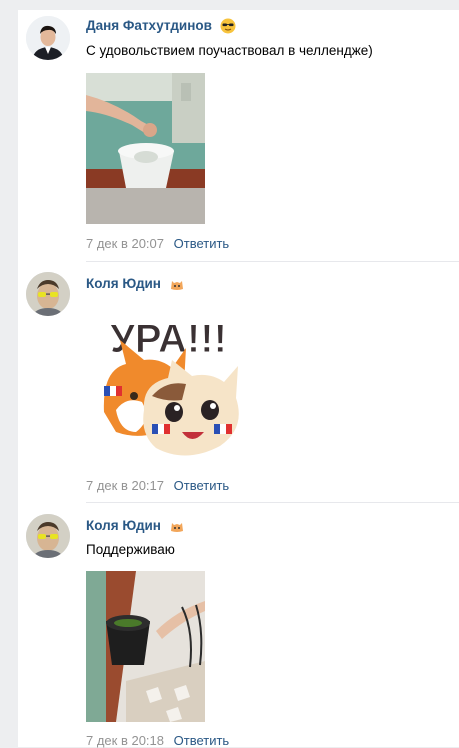 The height and width of the screenshot is (748, 459). What do you see at coordinates (161, 26) in the screenshot?
I see `comment-author: Даня Фатхутдинов` at bounding box center [161, 26].